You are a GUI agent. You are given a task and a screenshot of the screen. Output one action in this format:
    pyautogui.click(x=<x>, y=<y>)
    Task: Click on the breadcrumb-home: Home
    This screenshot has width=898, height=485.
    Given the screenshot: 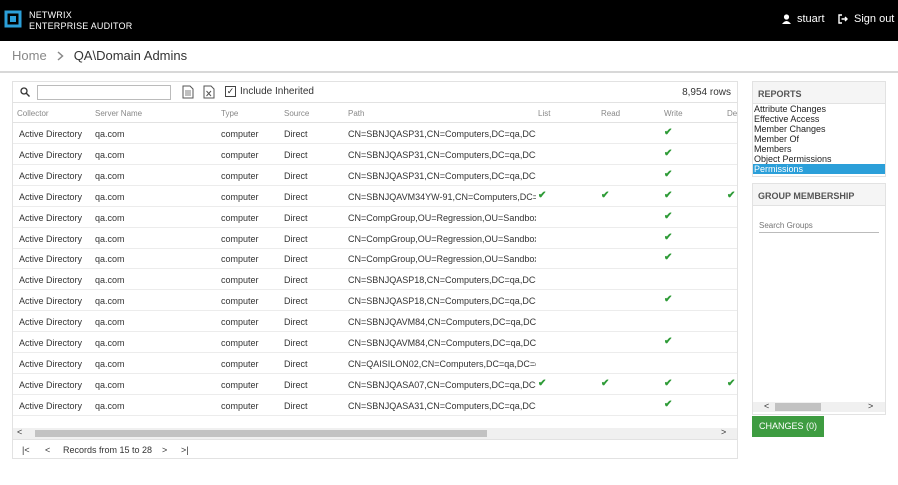 What is the action you would take?
    pyautogui.click(x=29, y=55)
    